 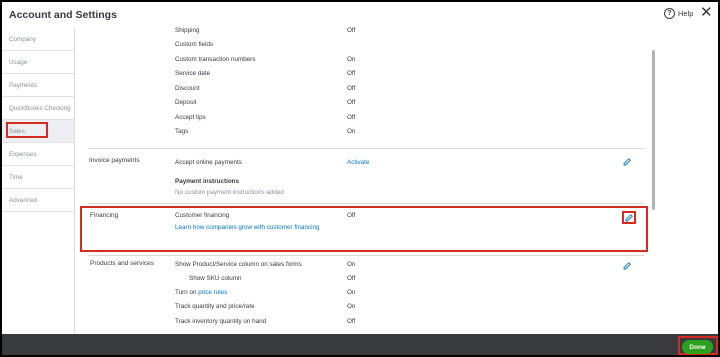 I want to click on price-rules-value: On, so click(x=351, y=292).